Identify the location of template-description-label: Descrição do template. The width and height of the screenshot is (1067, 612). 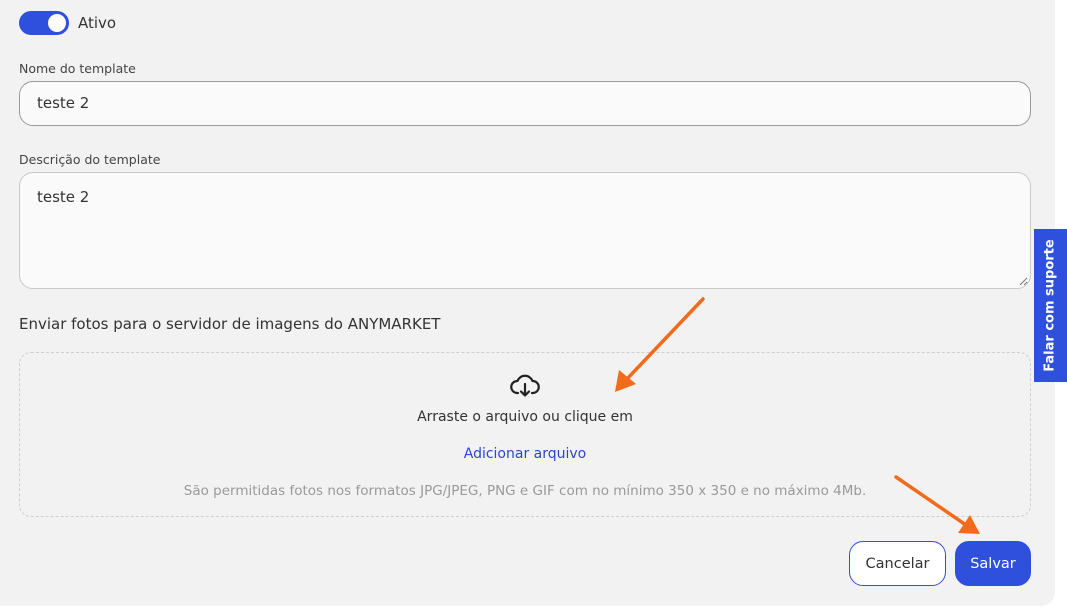
(90, 159).